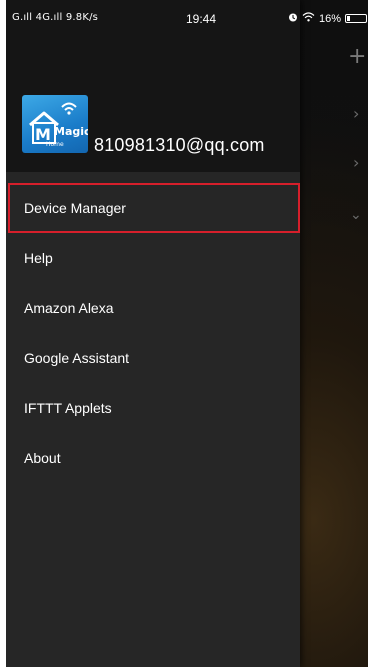 The image size is (374, 667). What do you see at coordinates (356, 18) in the screenshot?
I see `battery-icon` at bounding box center [356, 18].